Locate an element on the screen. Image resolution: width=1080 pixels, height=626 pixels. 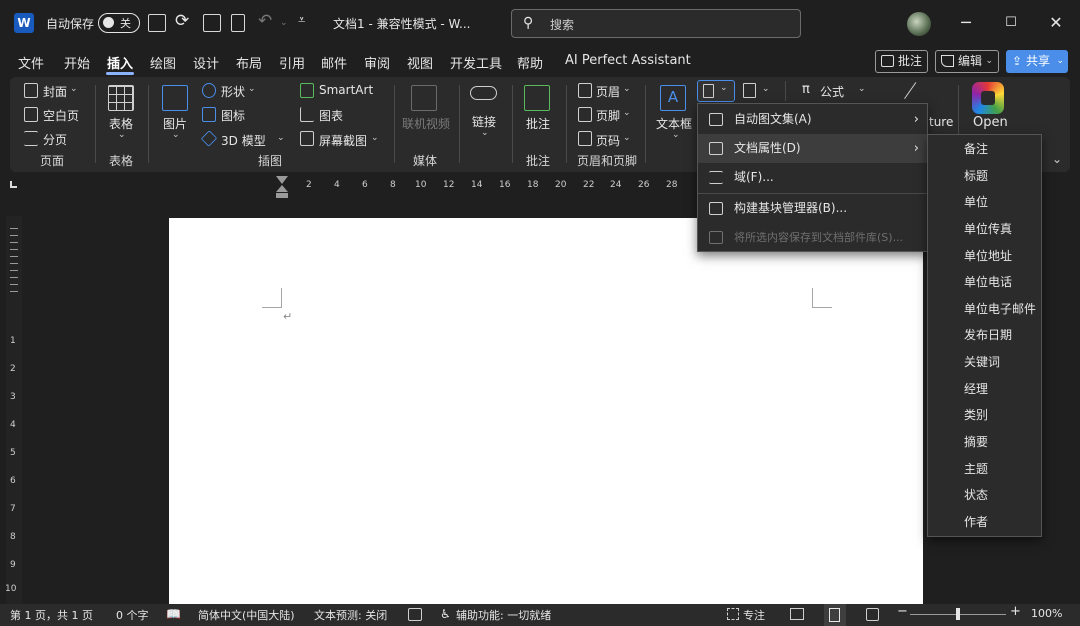
page-count: 第 1 页，共 1 页 is located at coordinates (51, 615).